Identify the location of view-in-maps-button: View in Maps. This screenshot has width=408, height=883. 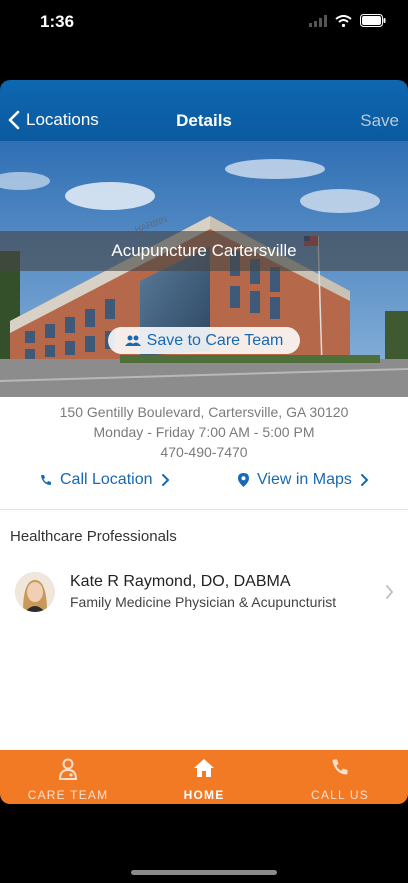
(303, 480).